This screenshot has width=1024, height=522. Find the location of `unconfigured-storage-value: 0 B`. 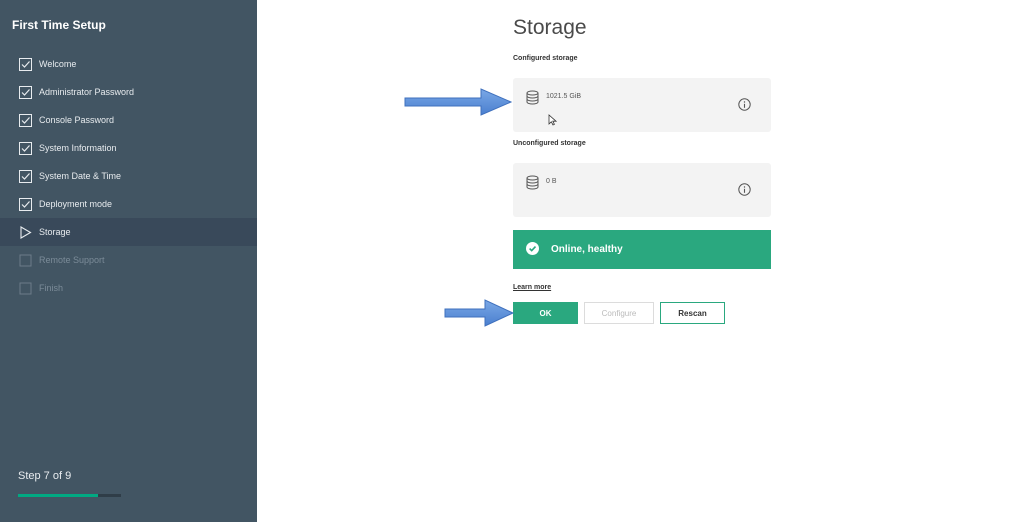

unconfigured-storage-value: 0 B is located at coordinates (551, 181).